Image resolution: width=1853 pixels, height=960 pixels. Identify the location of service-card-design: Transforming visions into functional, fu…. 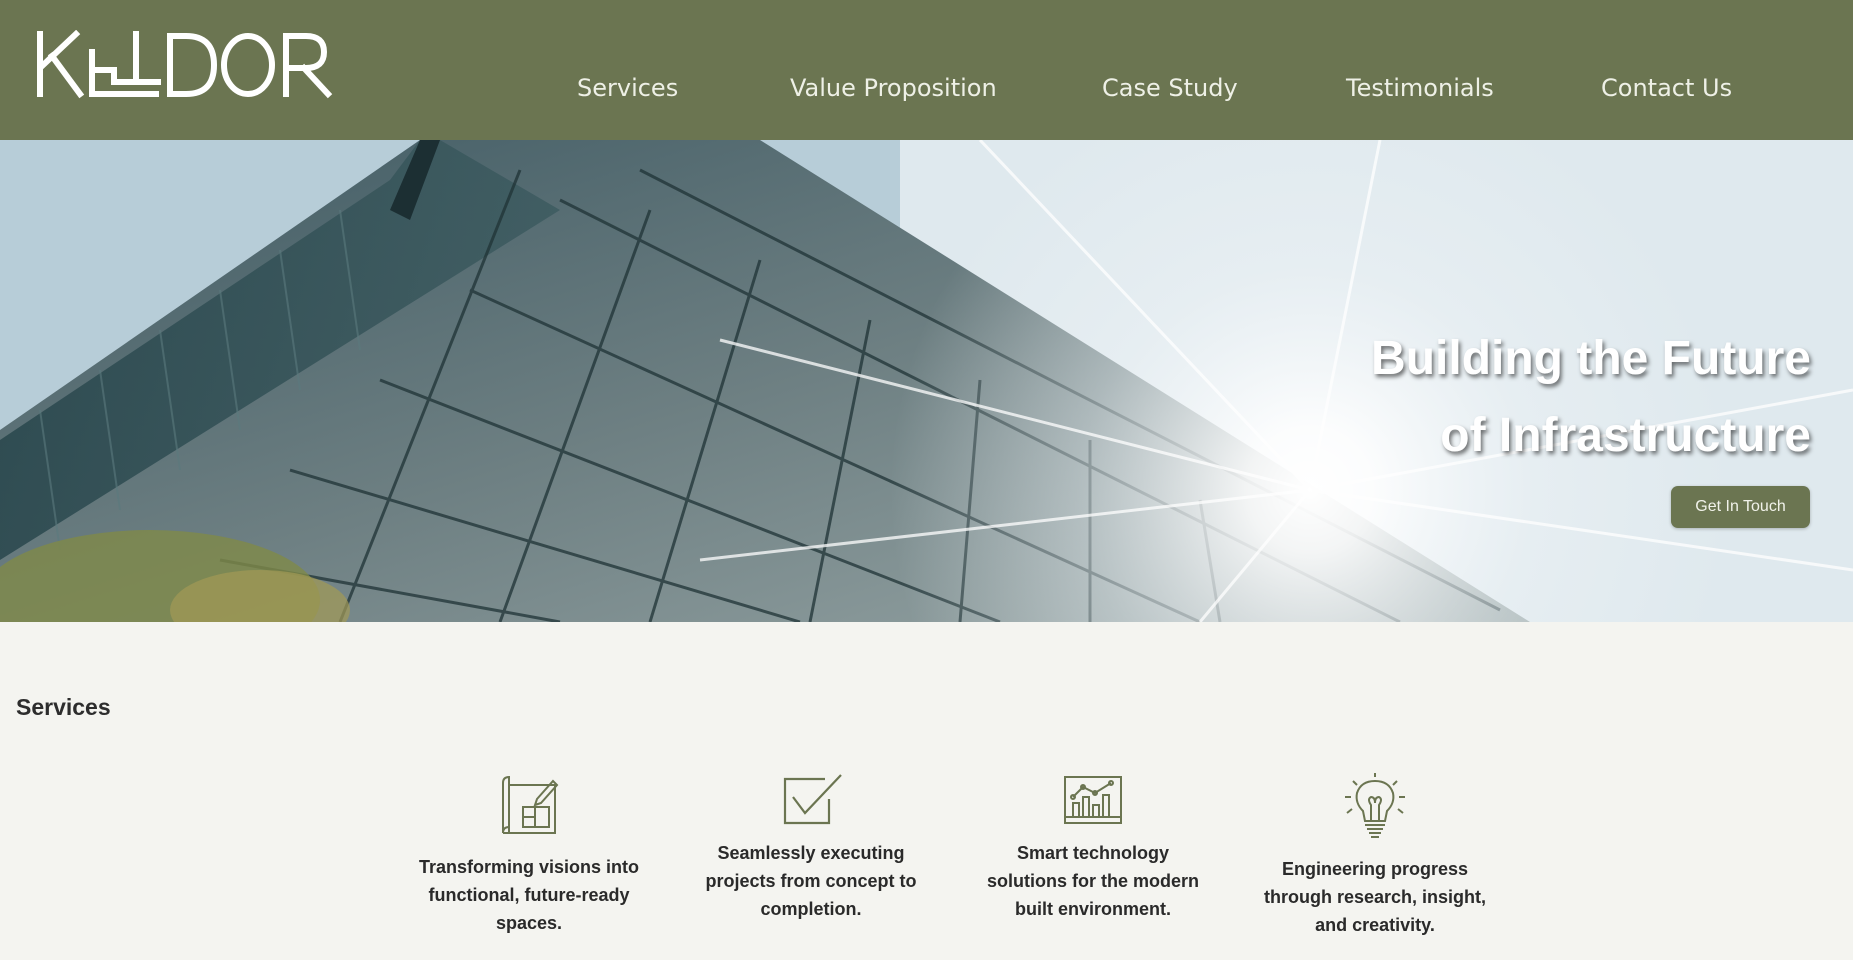
(529, 855).